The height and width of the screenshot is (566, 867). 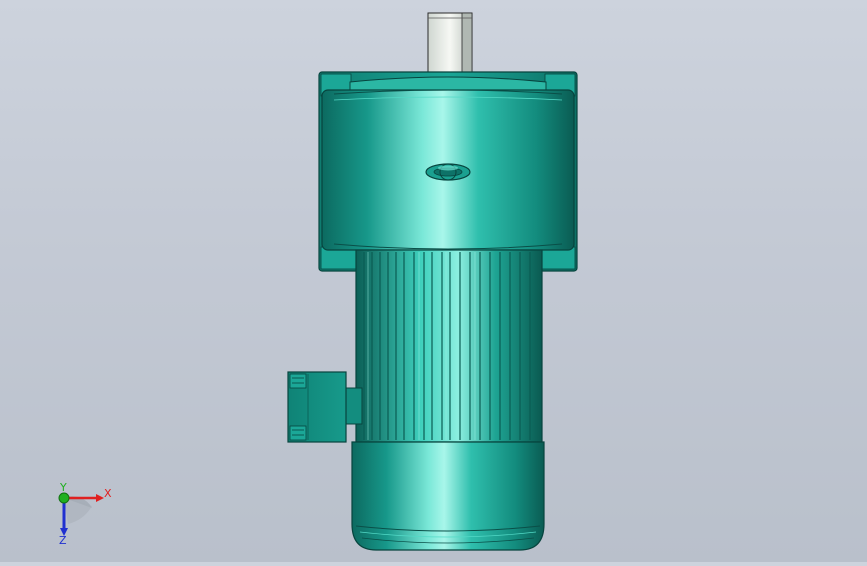 I want to click on motor-finned-body, so click(x=449, y=346).